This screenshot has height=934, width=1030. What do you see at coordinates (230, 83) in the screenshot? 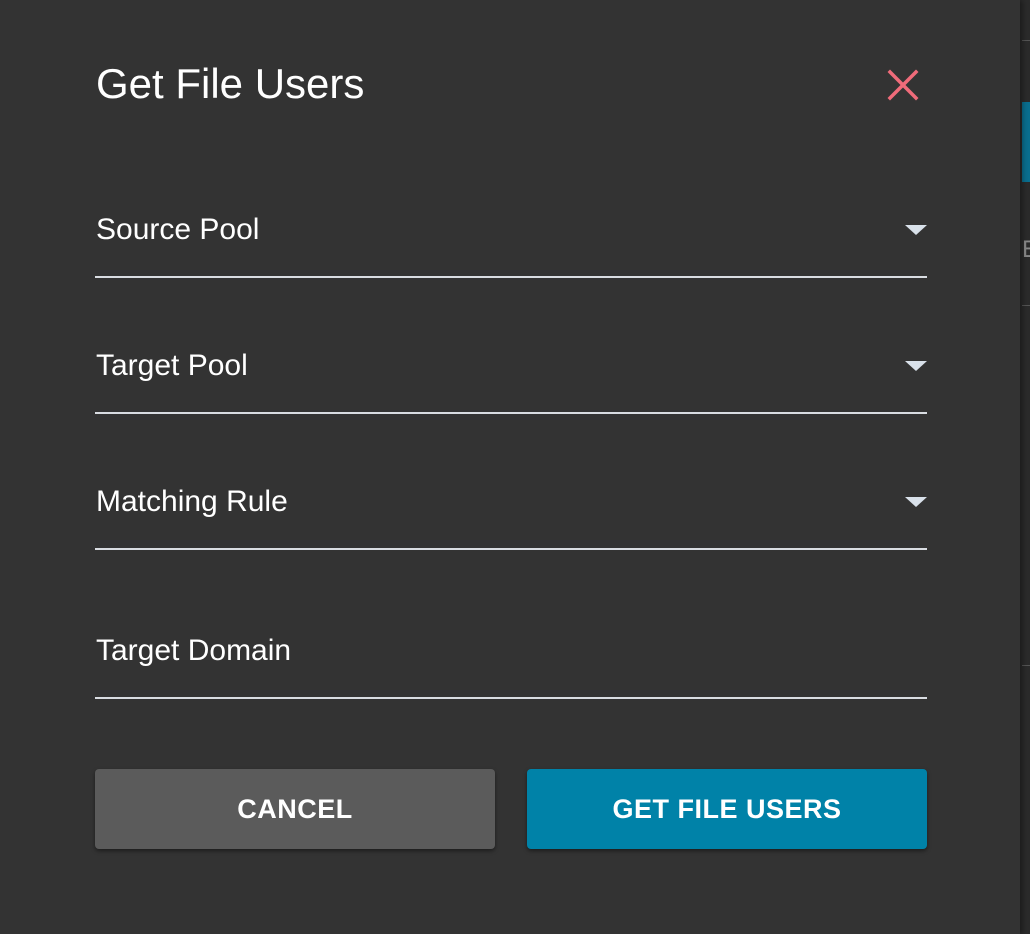
I see `dialog-title: Get File Users` at bounding box center [230, 83].